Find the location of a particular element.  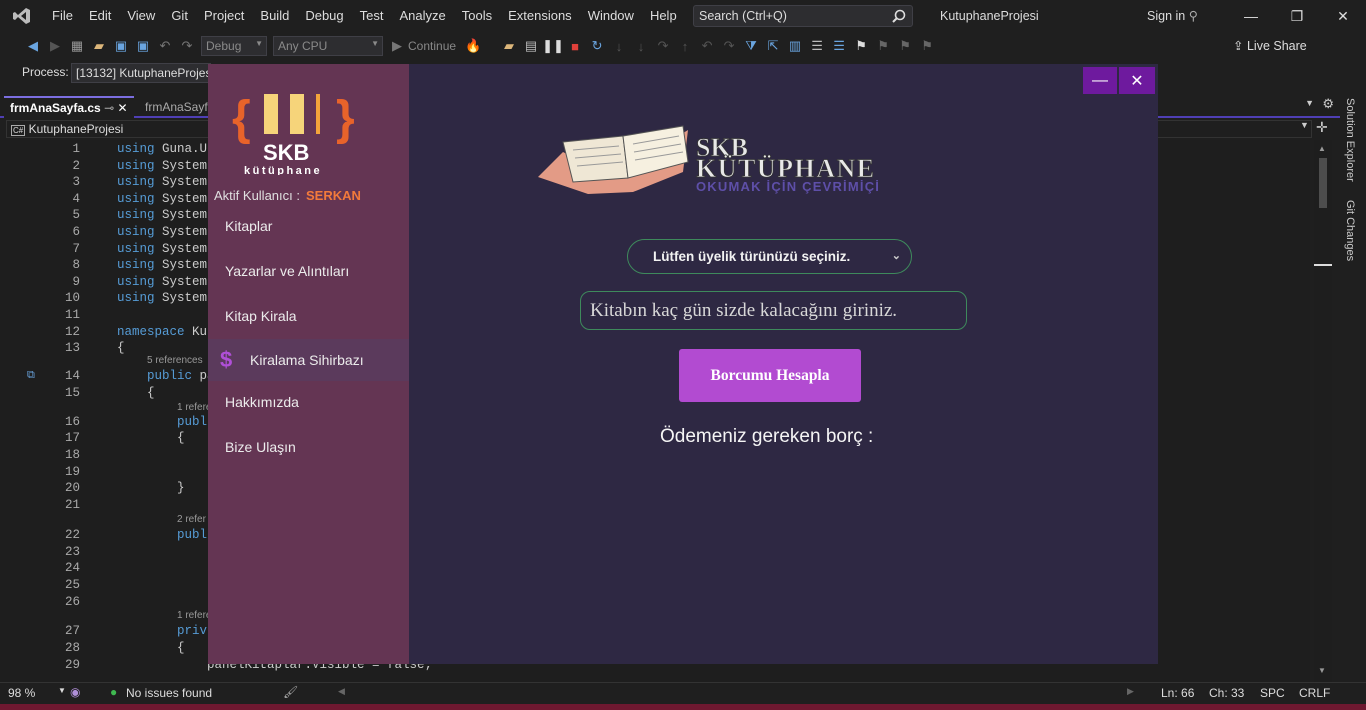

pin-icon: ⊸ is located at coordinates (109, 108).